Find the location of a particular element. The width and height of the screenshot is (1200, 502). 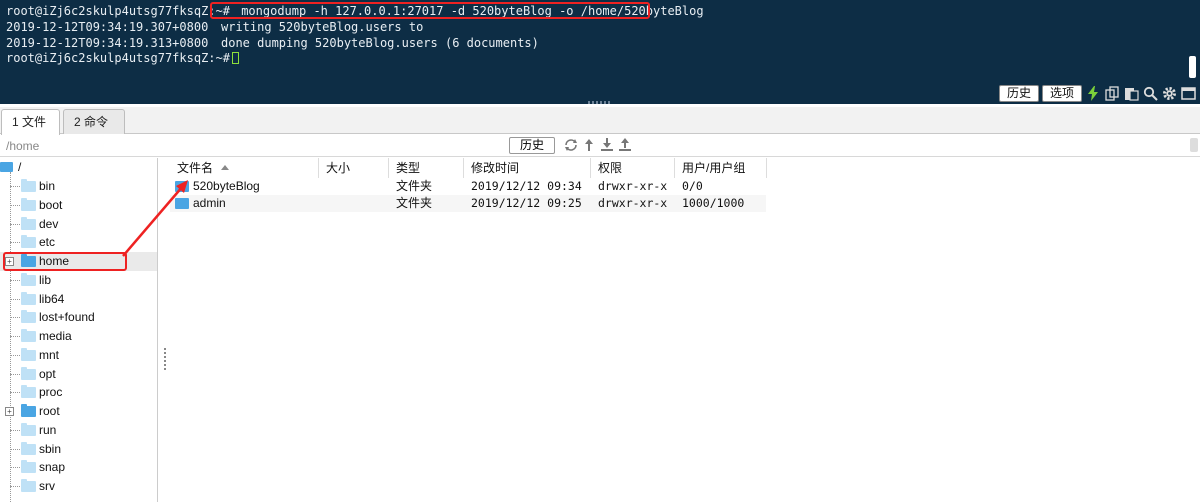

search-icon is located at coordinates (1150, 93).